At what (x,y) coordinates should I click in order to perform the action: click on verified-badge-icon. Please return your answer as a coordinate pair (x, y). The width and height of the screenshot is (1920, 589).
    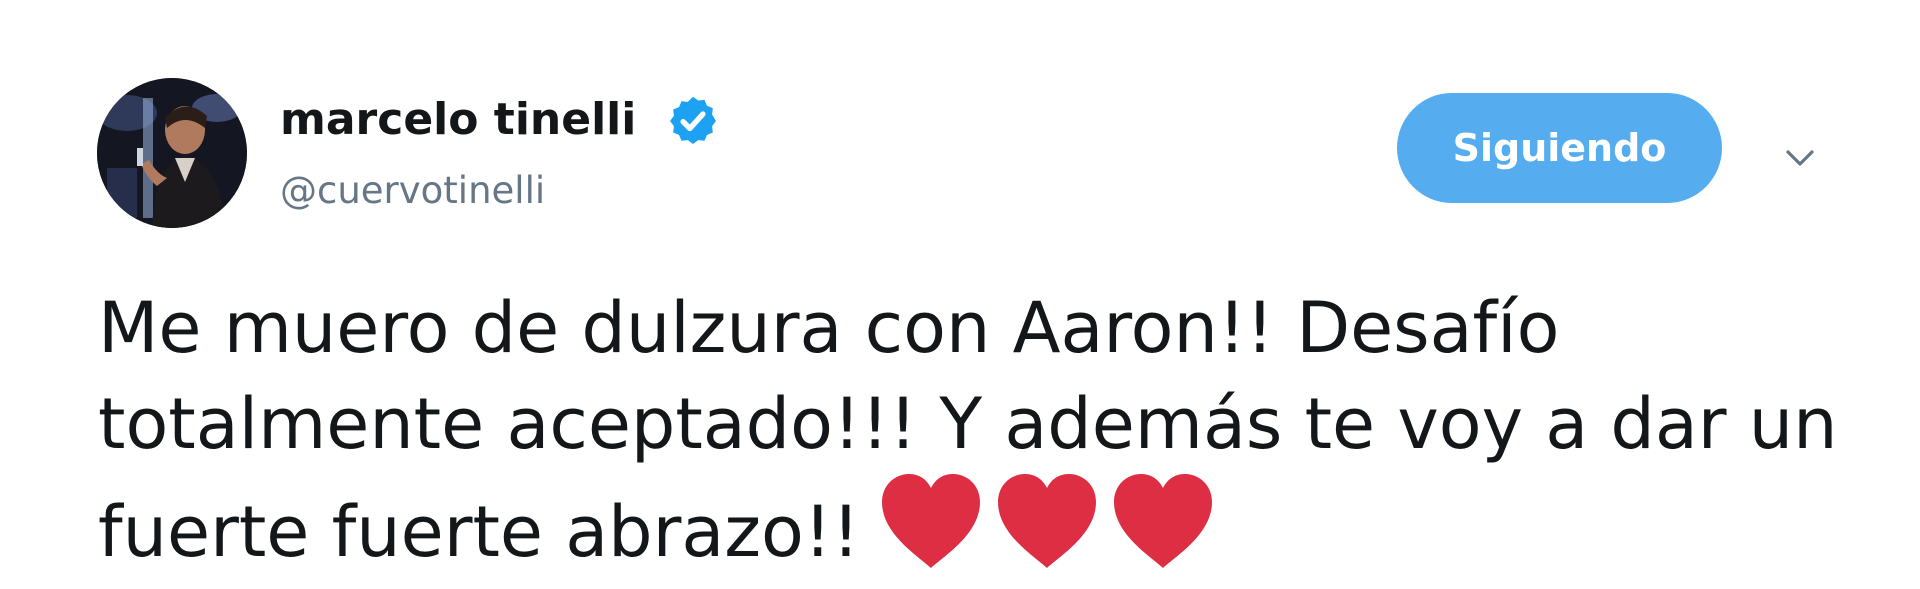
    Looking at the image, I should click on (693, 120).